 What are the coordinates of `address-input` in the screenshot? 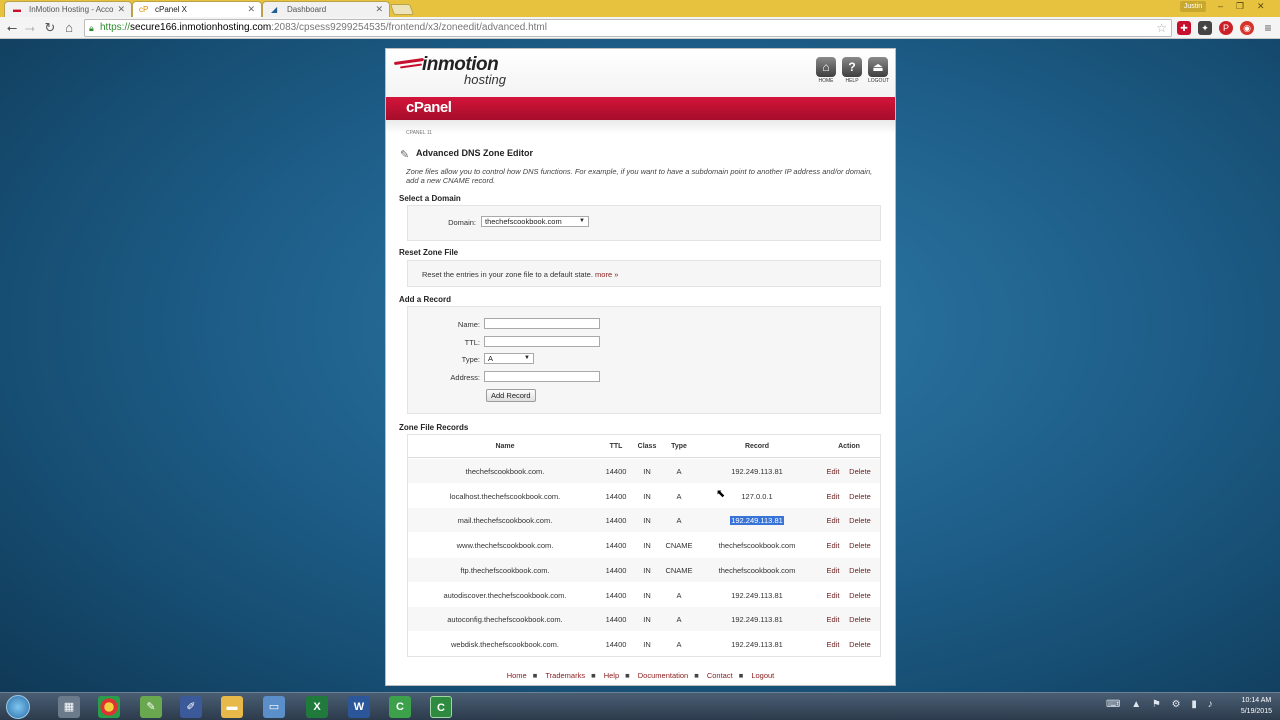 It's located at (542, 376).